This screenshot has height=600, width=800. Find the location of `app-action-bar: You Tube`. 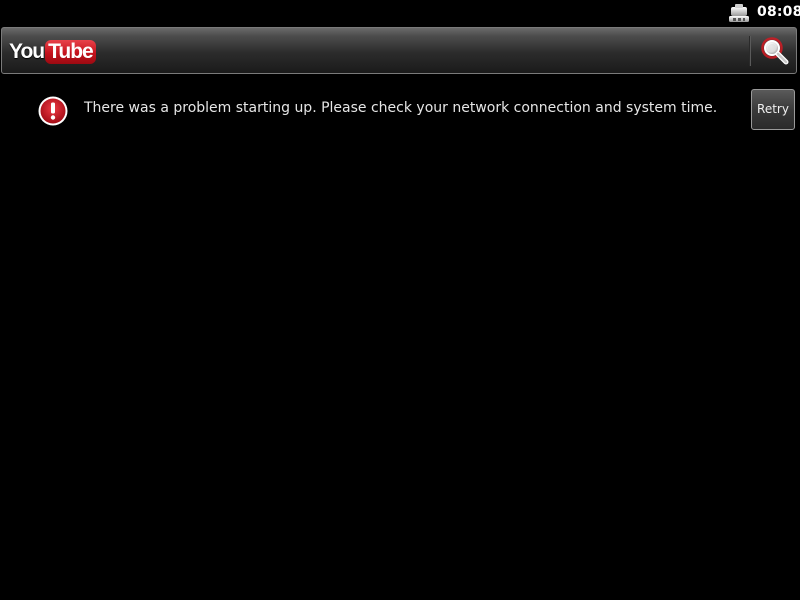

app-action-bar: You Tube is located at coordinates (399, 50).